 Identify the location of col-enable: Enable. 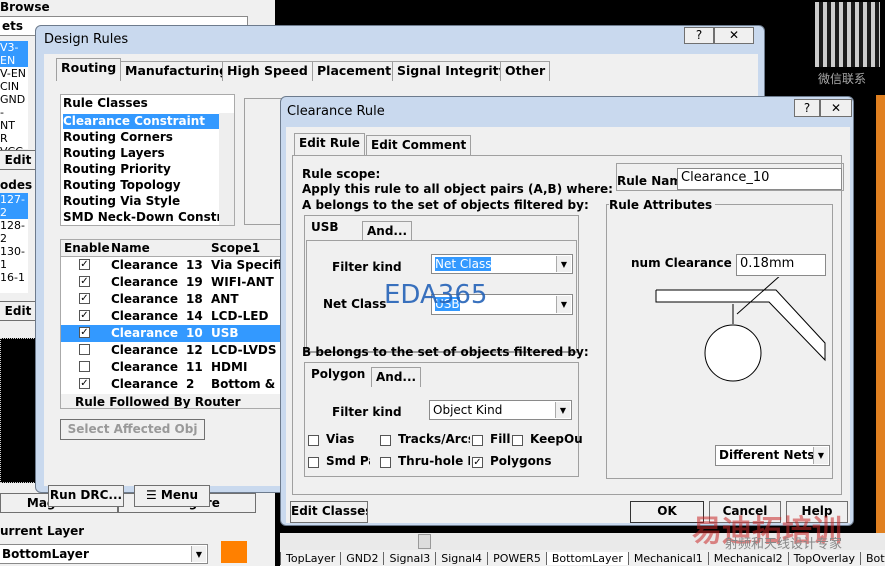
(87, 248).